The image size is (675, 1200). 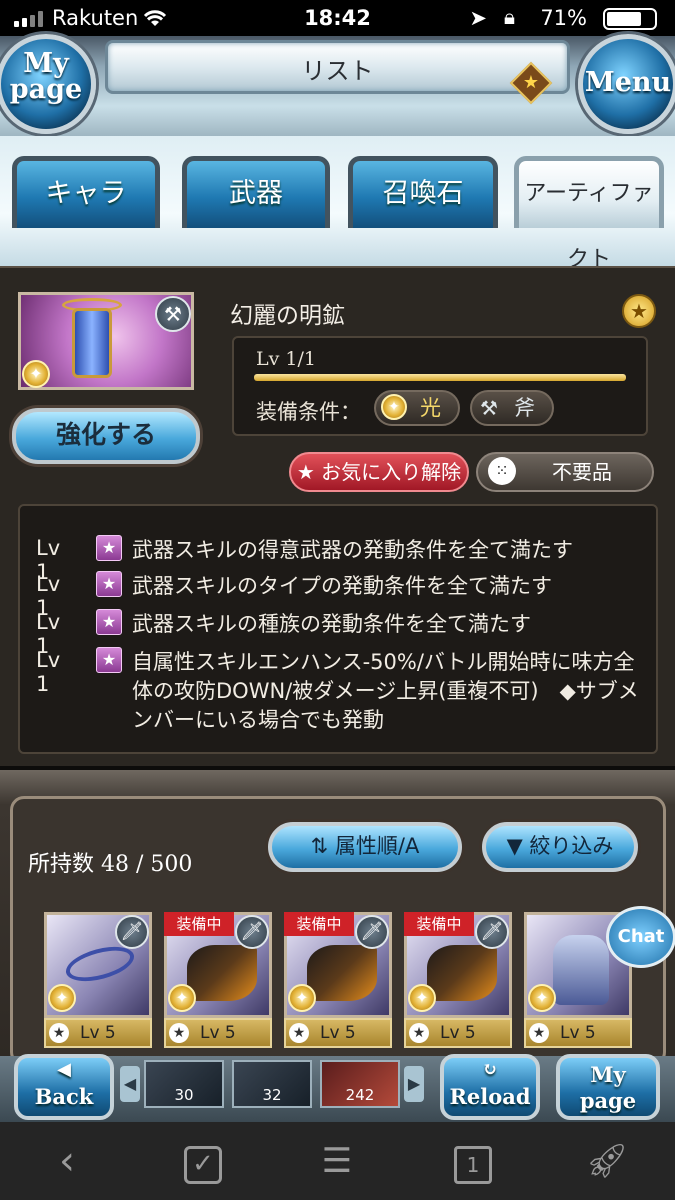 I want to click on junk-button: ⁙ 不要品, so click(x=565, y=472).